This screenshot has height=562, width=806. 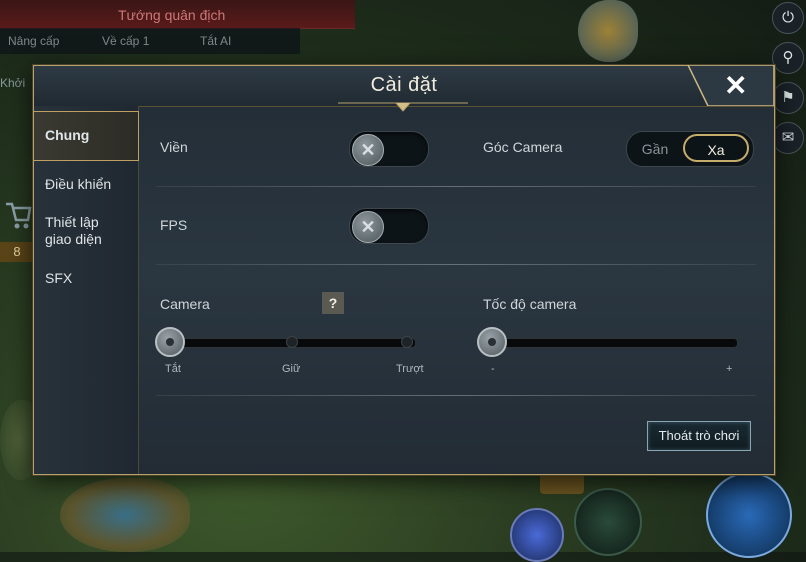 What do you see at coordinates (67, 135) in the screenshot?
I see `sidebar-item-label: Chung` at bounding box center [67, 135].